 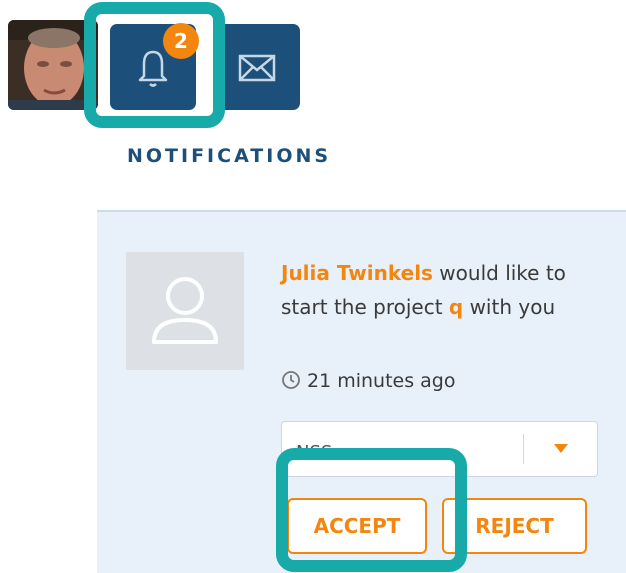 I want to click on chevron-down-icon, so click(x=561, y=448).